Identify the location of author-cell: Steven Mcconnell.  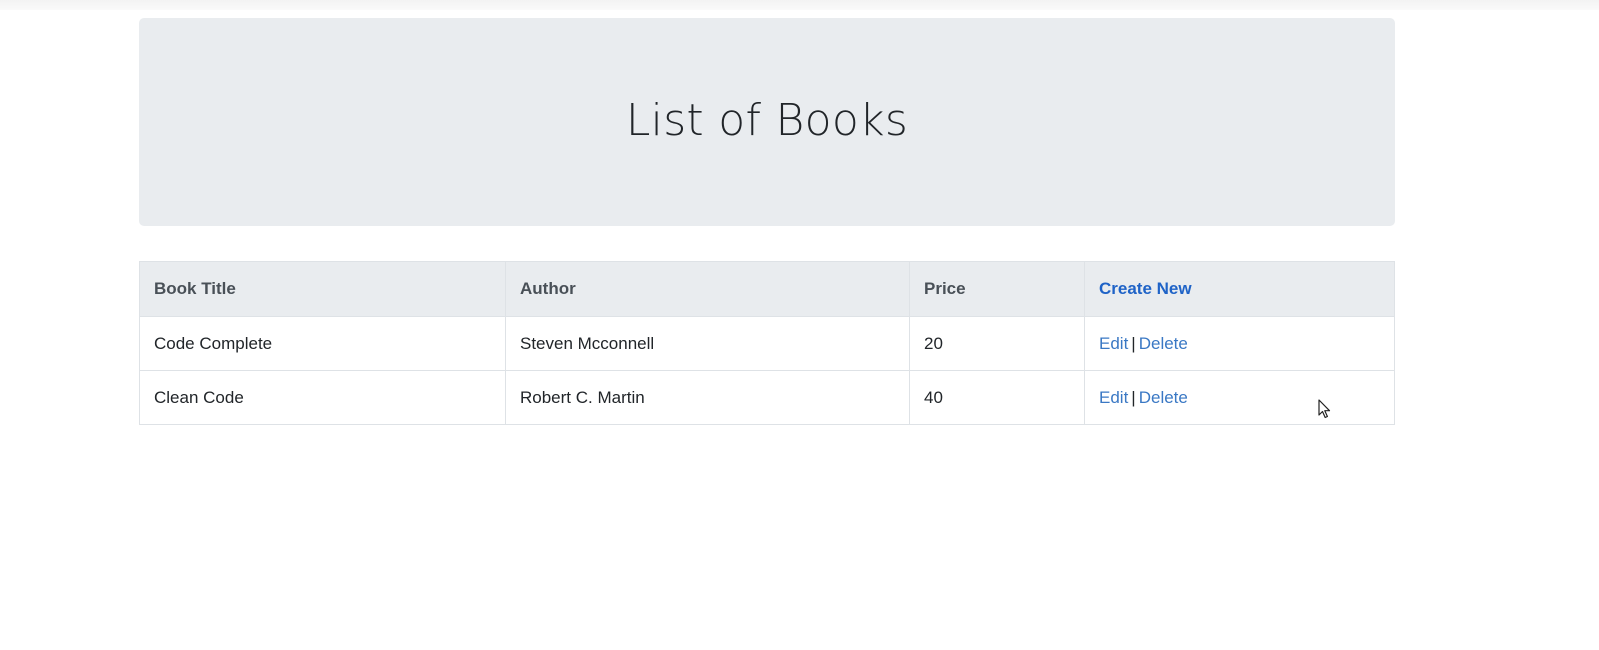
(707, 343).